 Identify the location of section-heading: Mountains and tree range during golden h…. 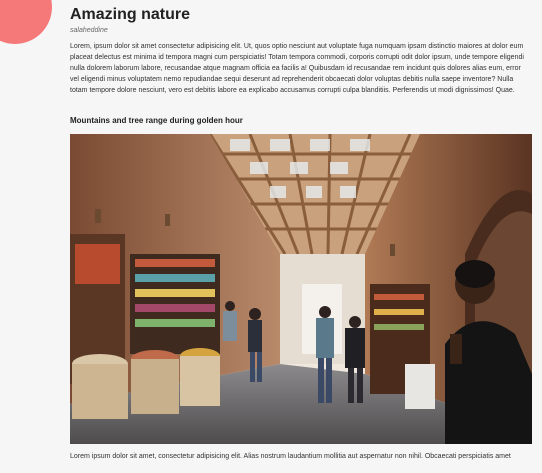
(156, 120).